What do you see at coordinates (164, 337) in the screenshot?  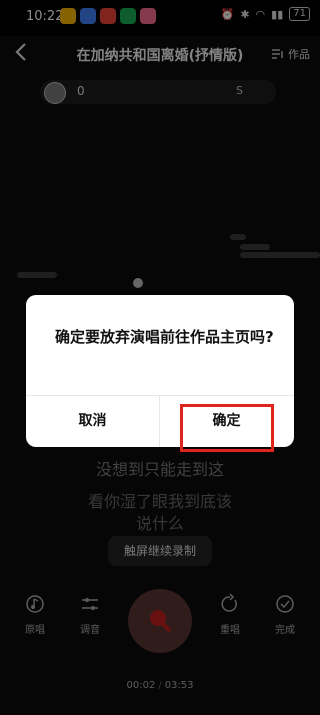 I see `dialog-message: 确定要放弃演唱前往作品主页吗?` at bounding box center [164, 337].